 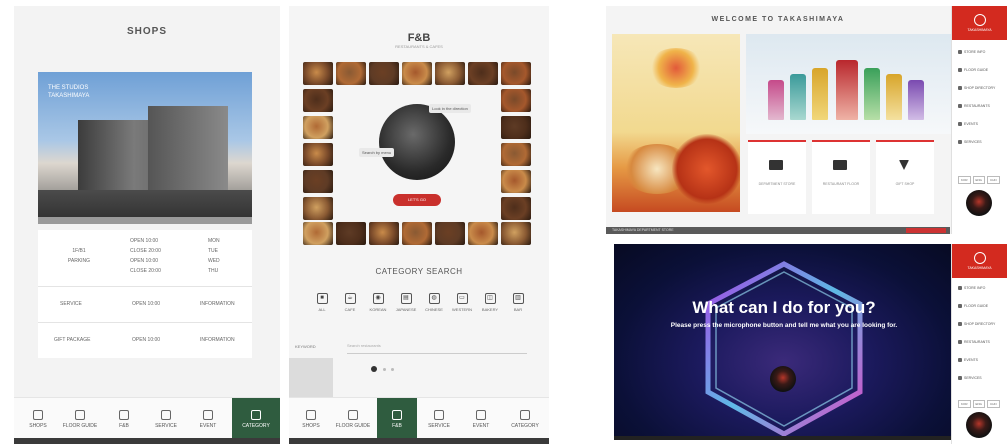 I want to click on promo-food-card, so click(x=676, y=123).